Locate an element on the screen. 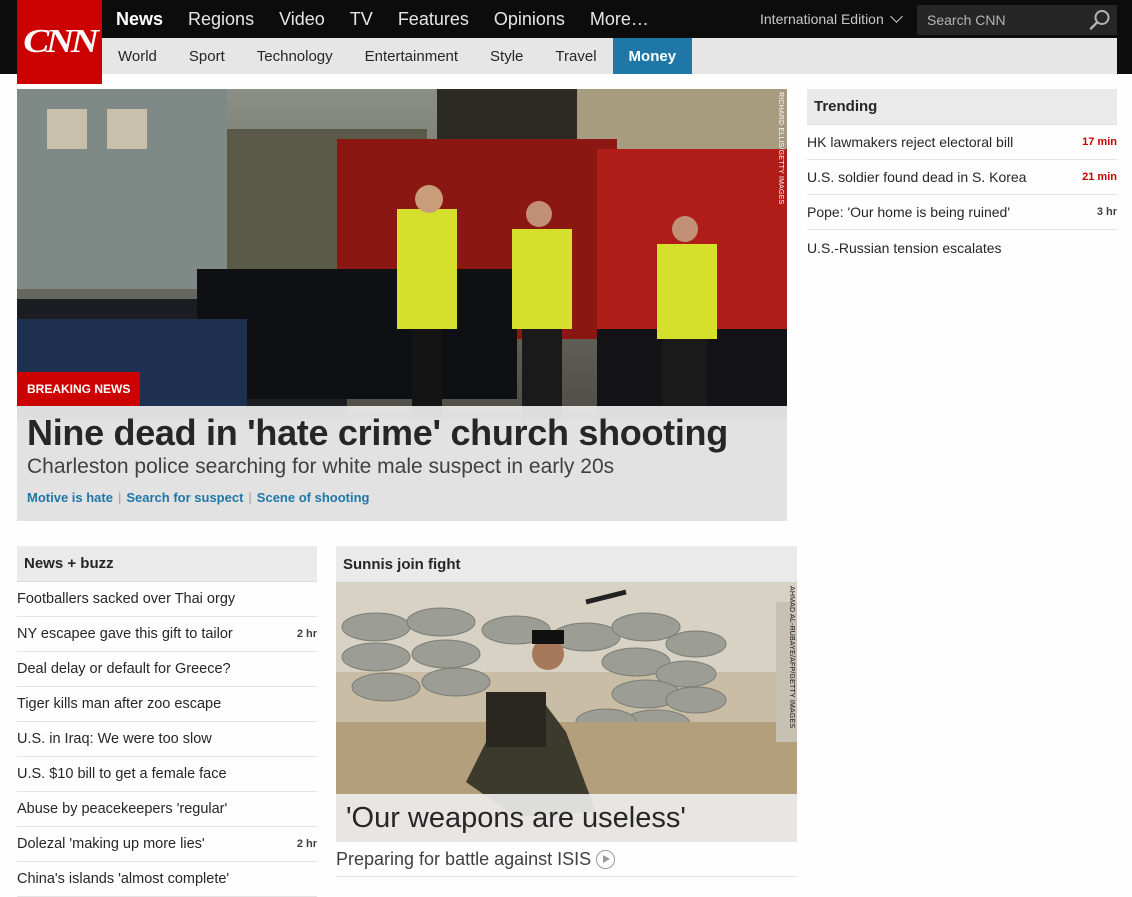 This screenshot has height=897, width=1132. sunnis-video-link: Preparing for battle against ISIS is located at coordinates (566, 859).